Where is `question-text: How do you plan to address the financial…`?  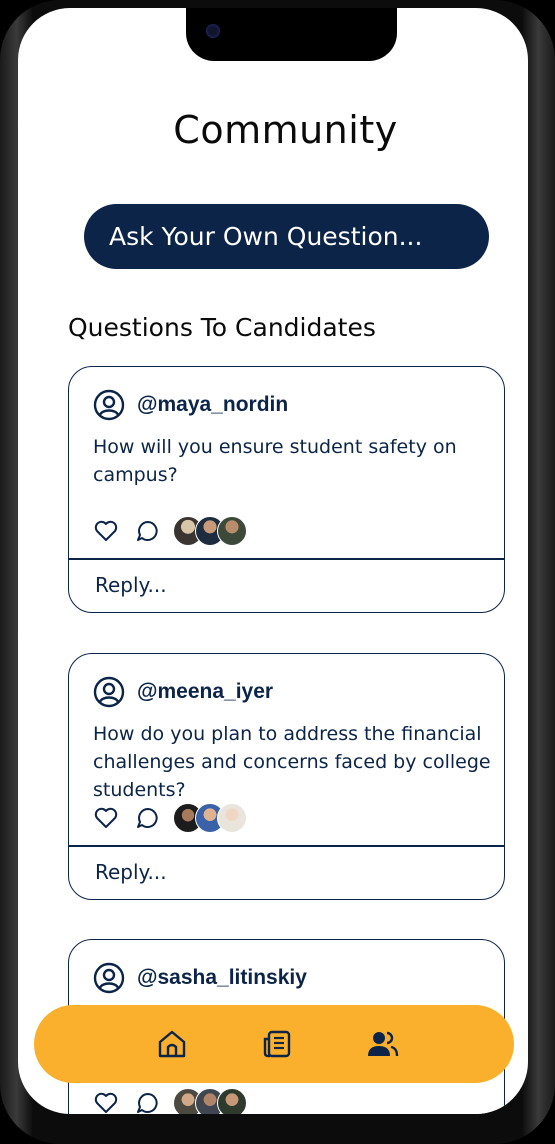
question-text: How do you plan to address the financial… is located at coordinates (292, 762).